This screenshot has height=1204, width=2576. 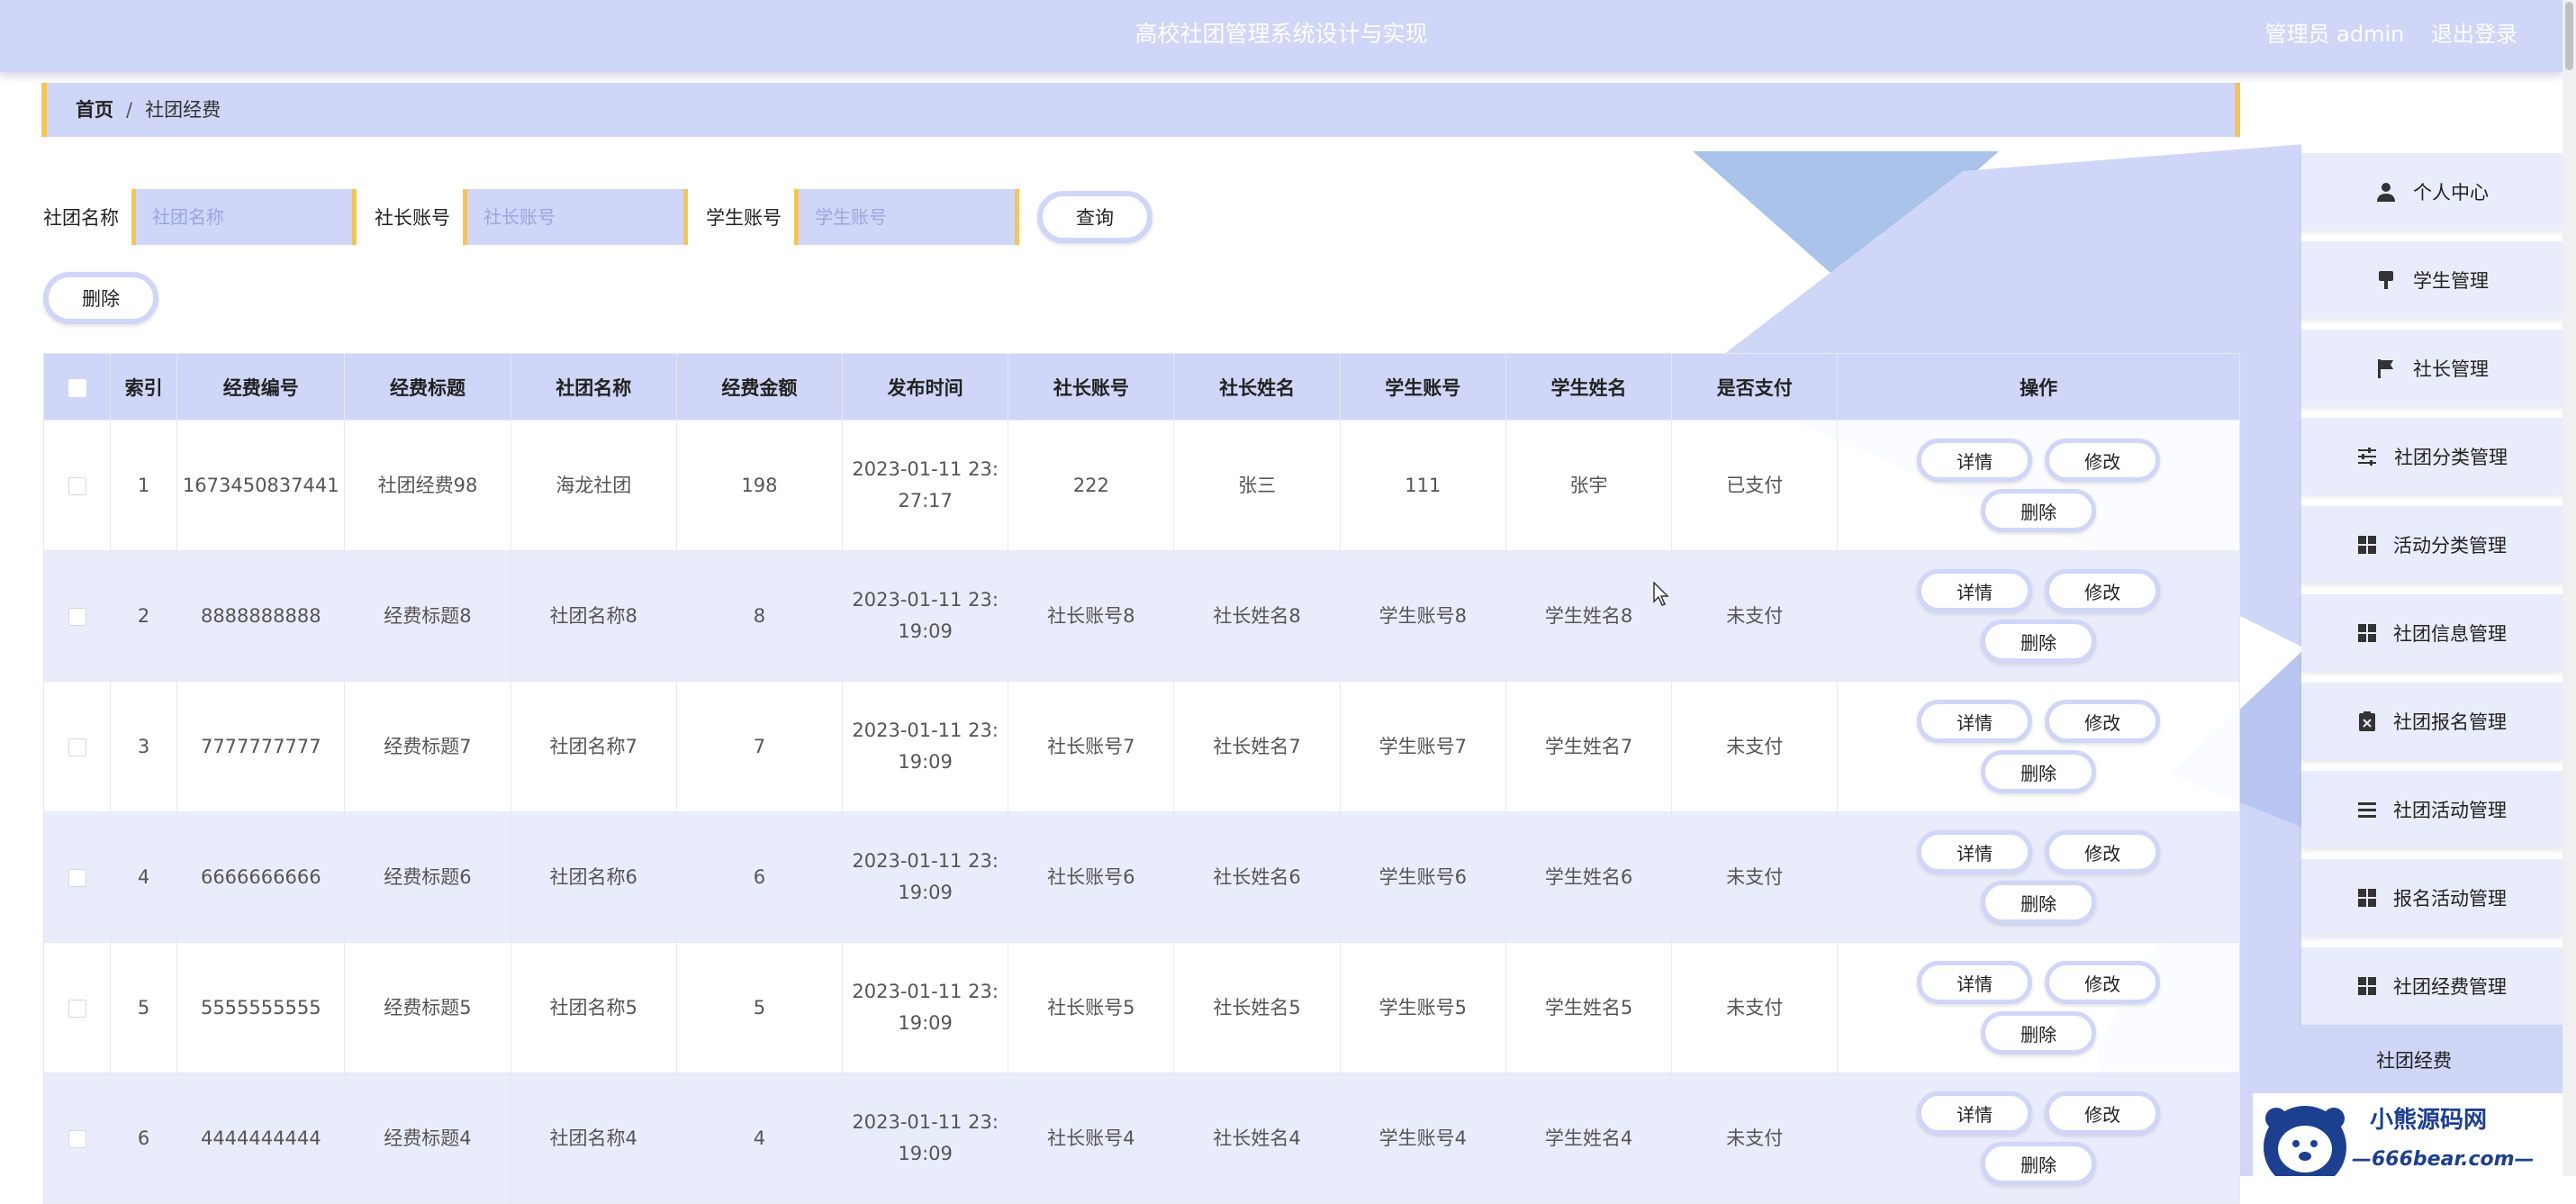 What do you see at coordinates (1257, 746) in the screenshot?
I see `cell-leader-name: 社长姓名7` at bounding box center [1257, 746].